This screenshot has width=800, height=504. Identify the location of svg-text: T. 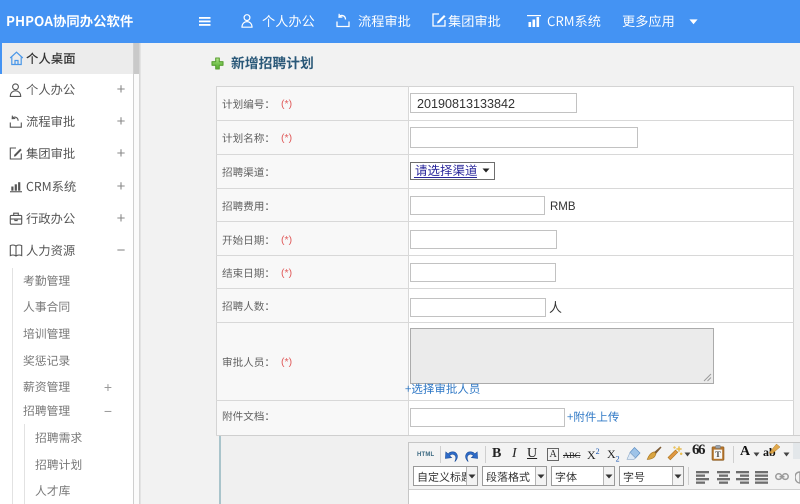
(718, 454).